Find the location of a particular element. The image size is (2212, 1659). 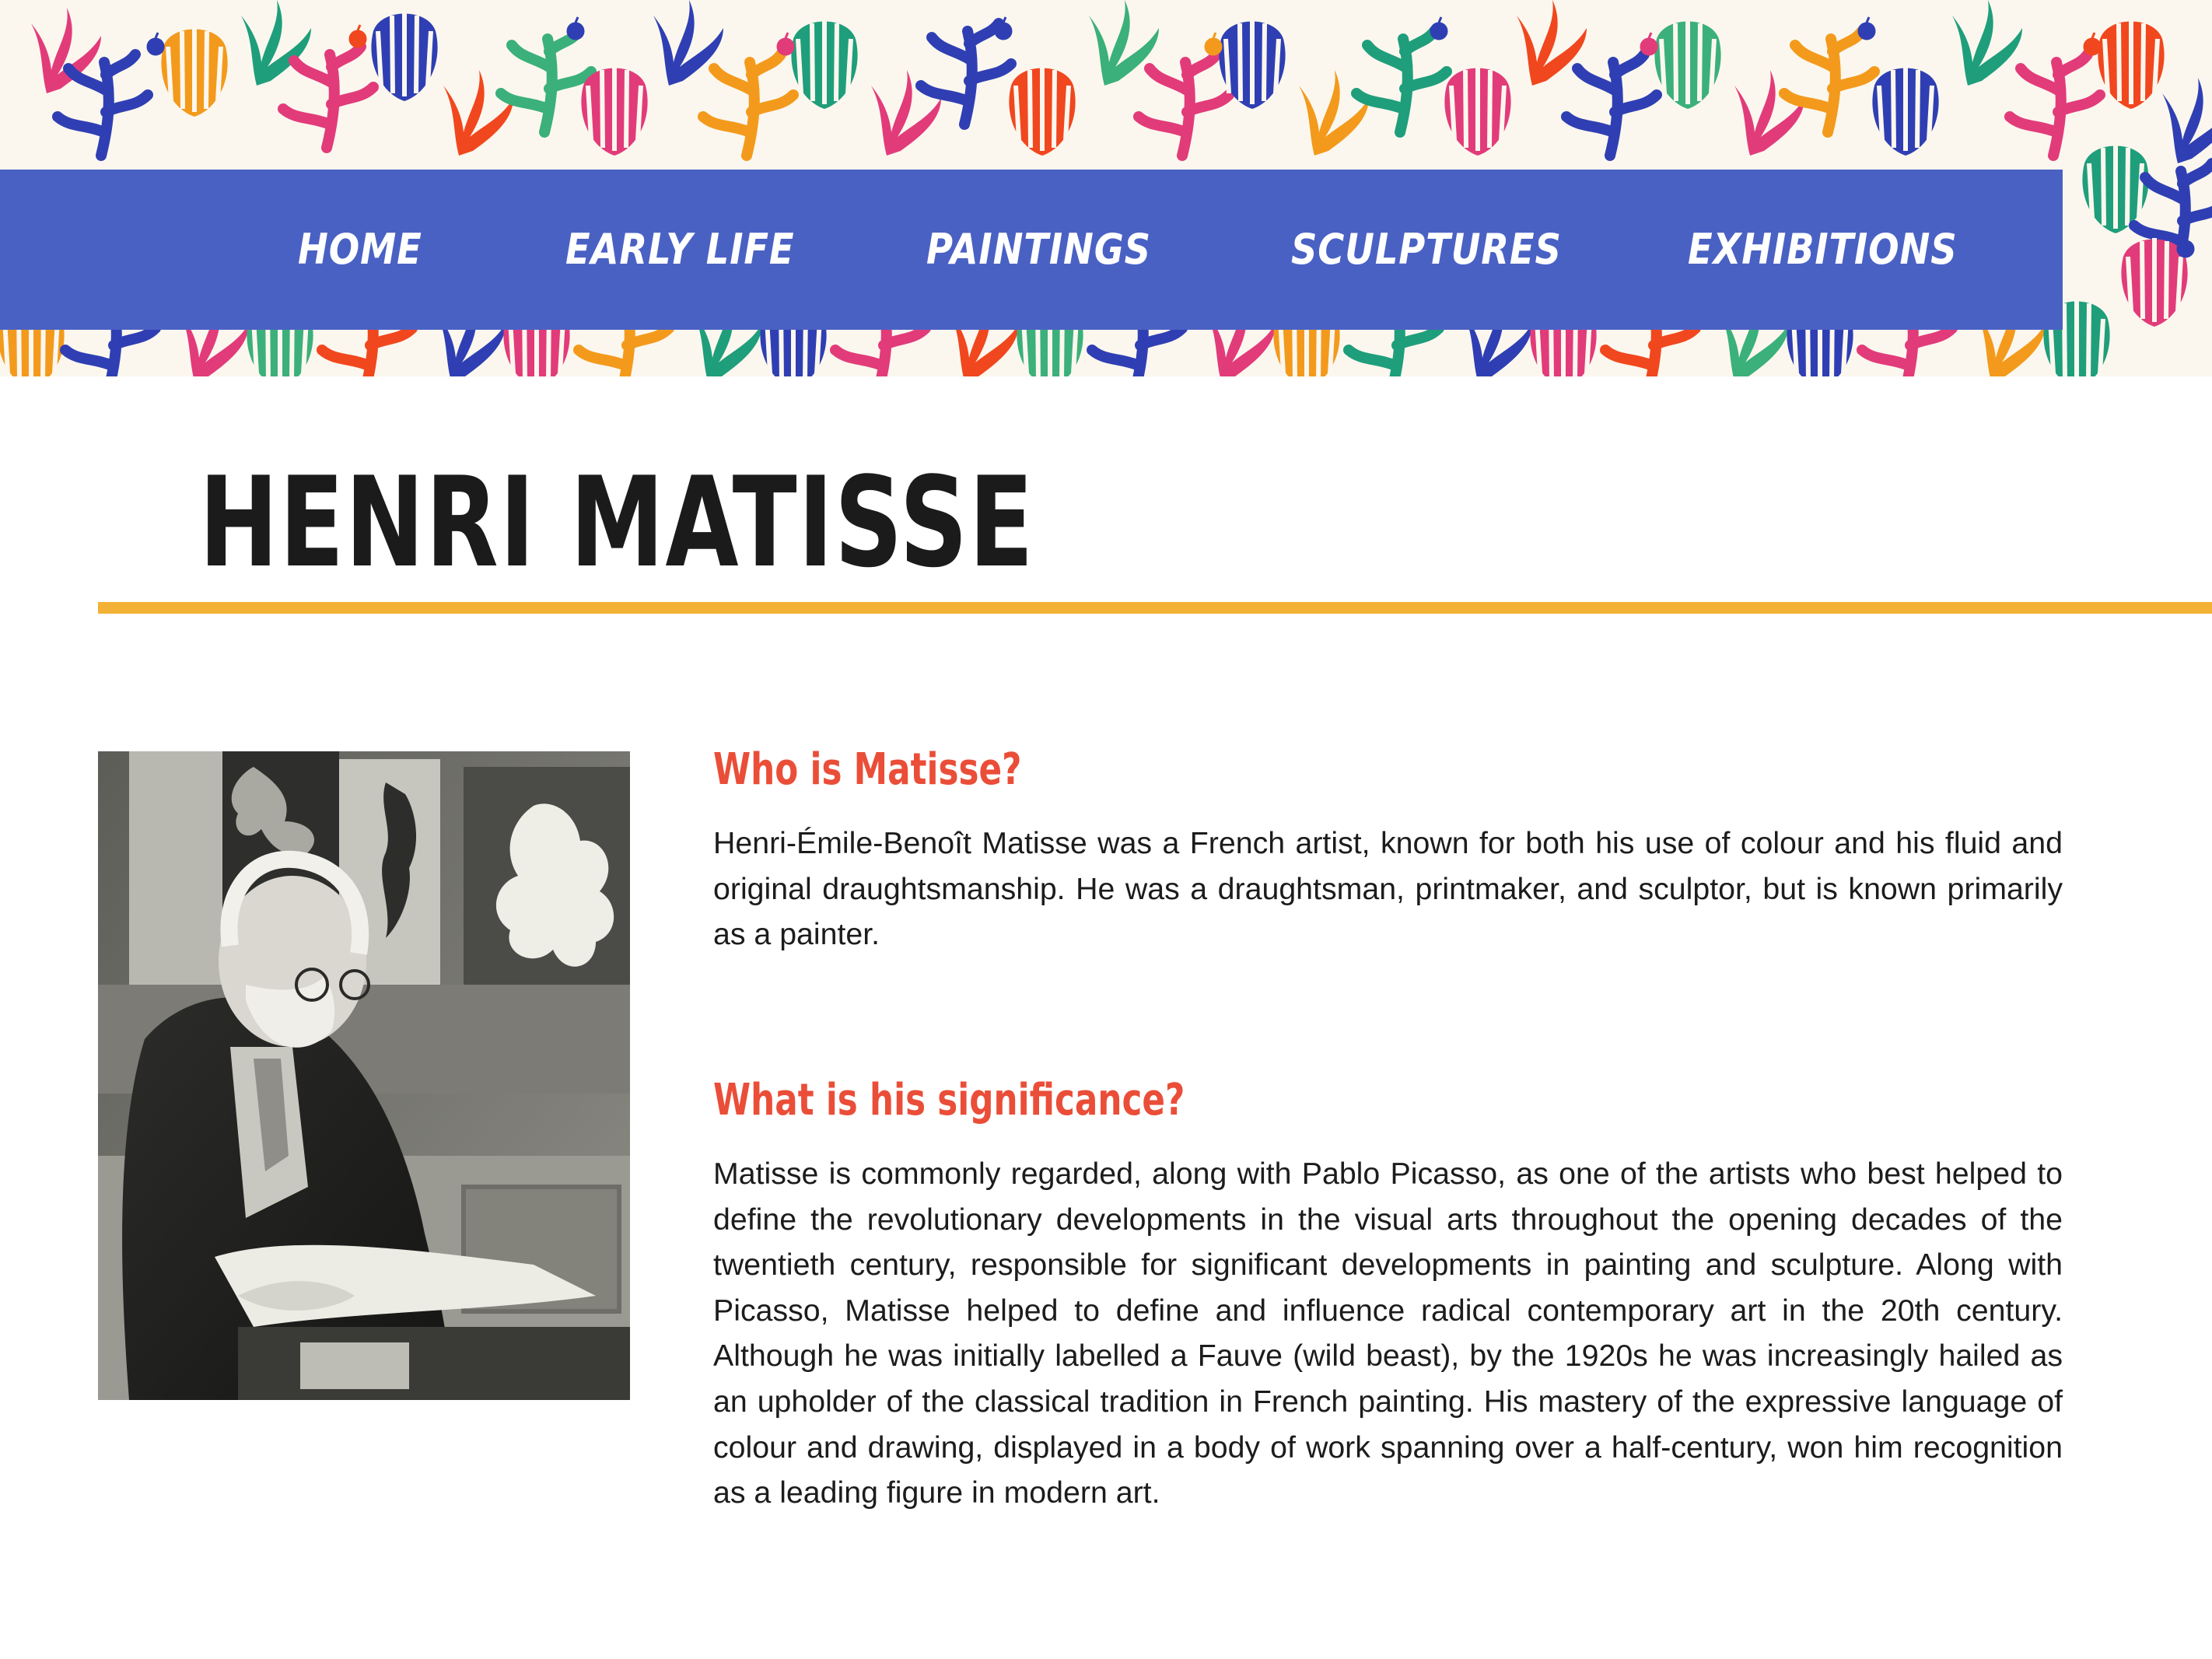

page-title: HENRI MATISSE is located at coordinates (617, 522).